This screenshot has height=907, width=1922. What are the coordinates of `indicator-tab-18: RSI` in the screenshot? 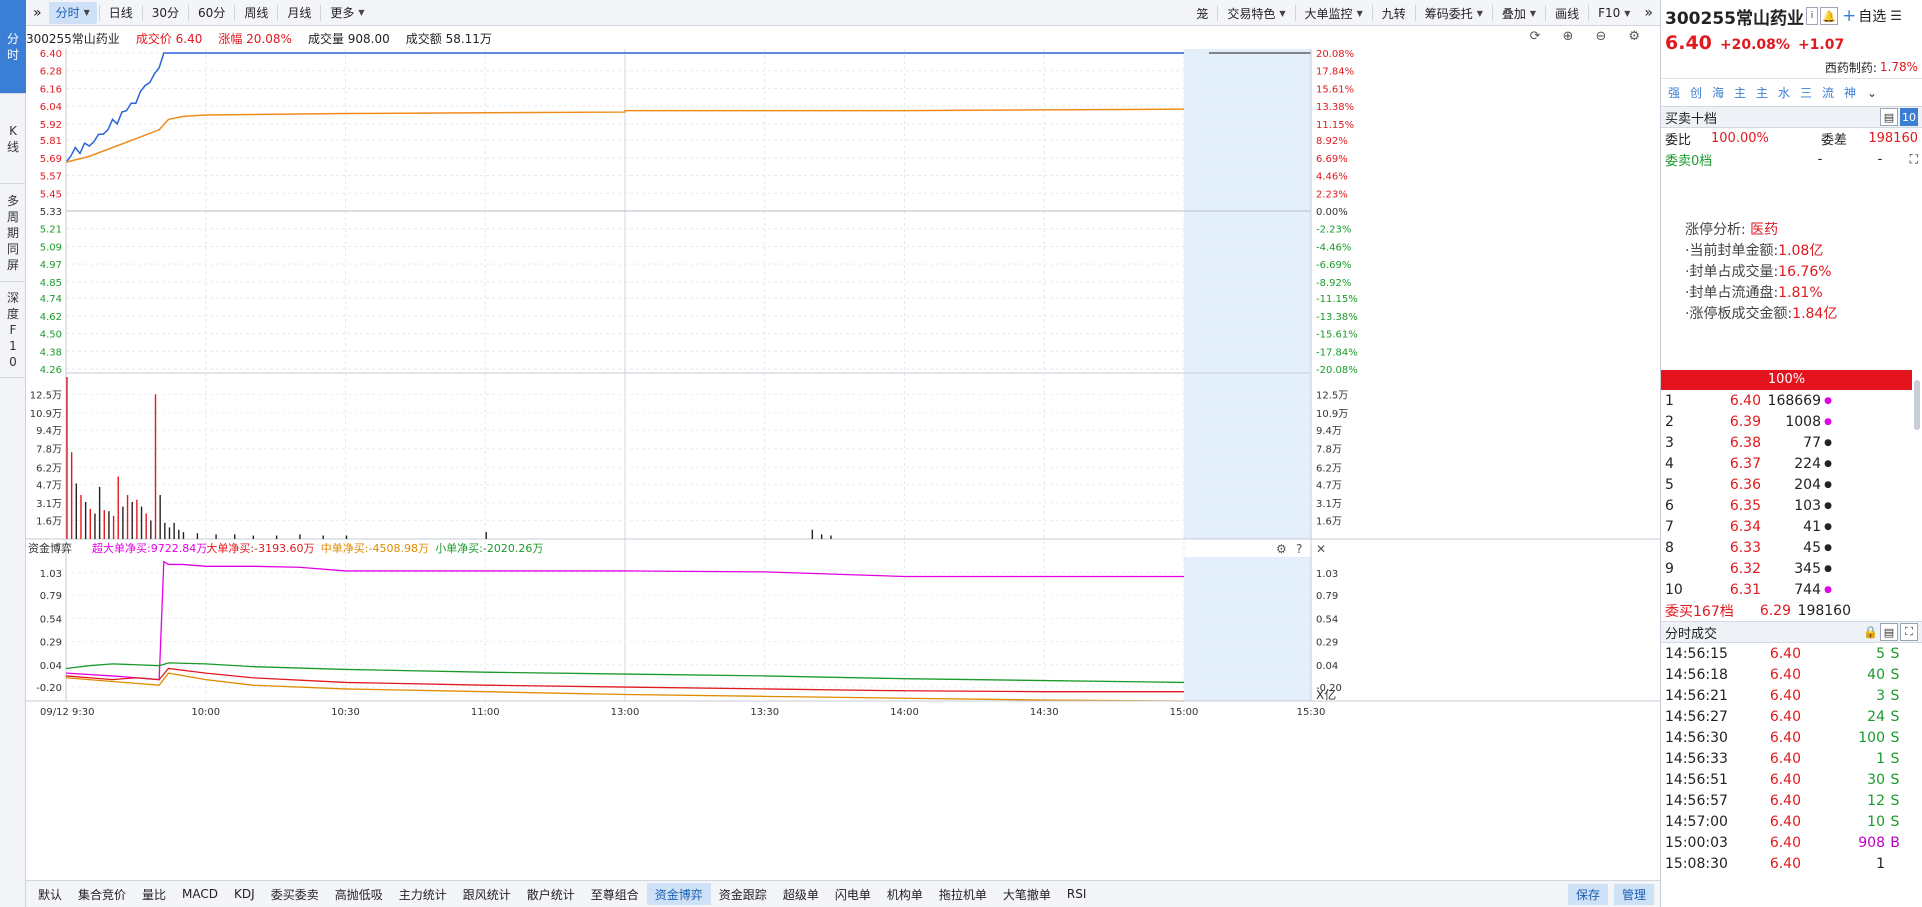 It's located at (1077, 894).